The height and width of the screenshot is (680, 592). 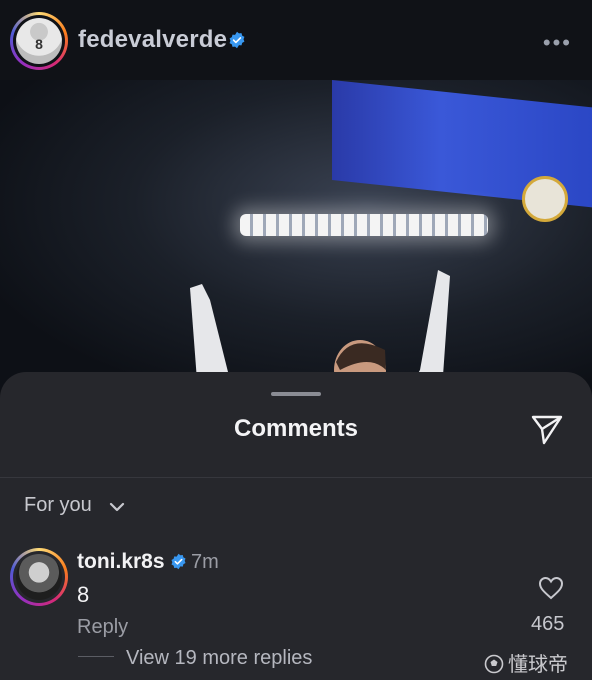 What do you see at coordinates (494, 664) in the screenshot?
I see `football-icon` at bounding box center [494, 664].